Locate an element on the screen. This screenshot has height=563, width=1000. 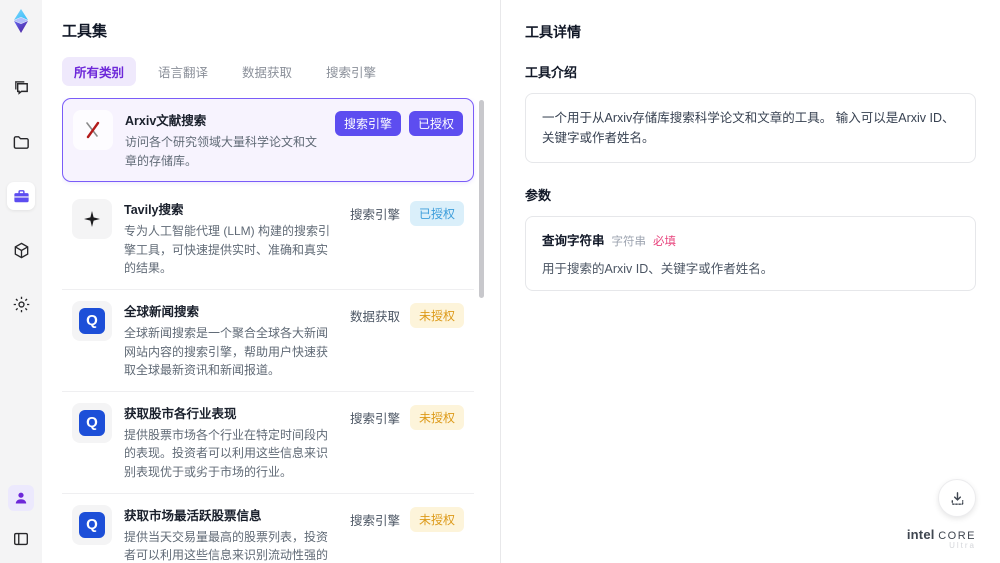
param-required-flag: 必填 is located at coordinates (665, 242).